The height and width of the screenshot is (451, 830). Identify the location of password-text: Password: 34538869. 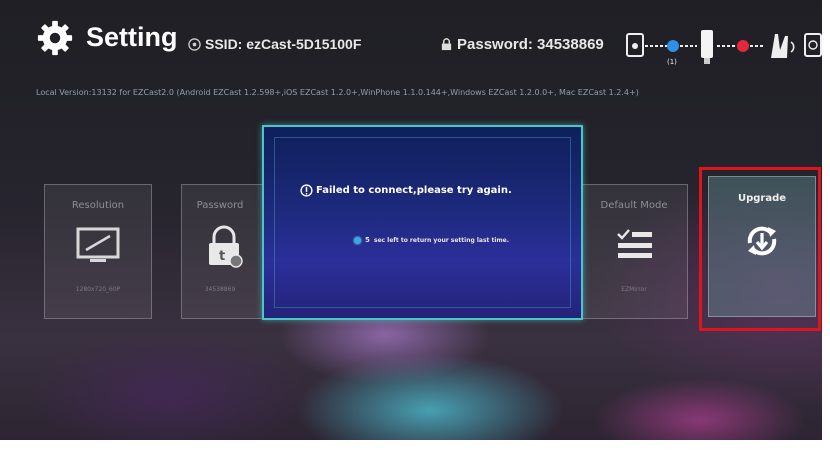
(530, 44).